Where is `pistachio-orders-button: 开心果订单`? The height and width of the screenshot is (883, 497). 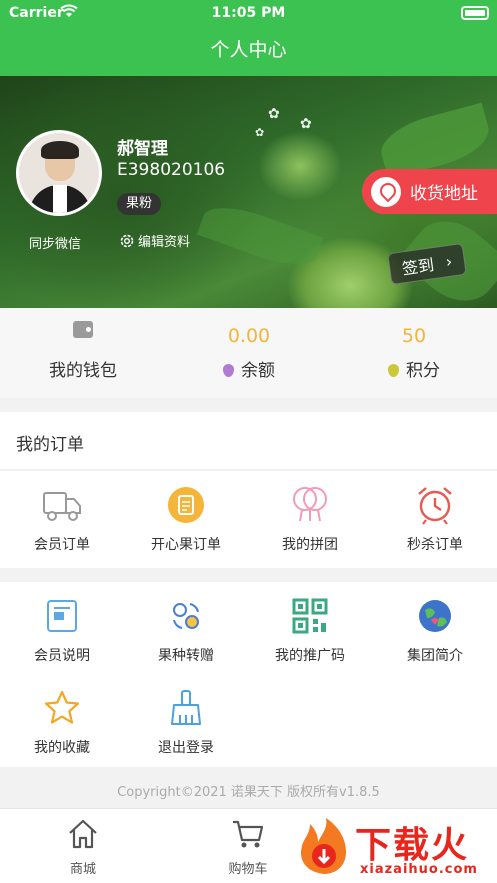 pistachio-orders-button: 开心果订单 is located at coordinates (186, 519).